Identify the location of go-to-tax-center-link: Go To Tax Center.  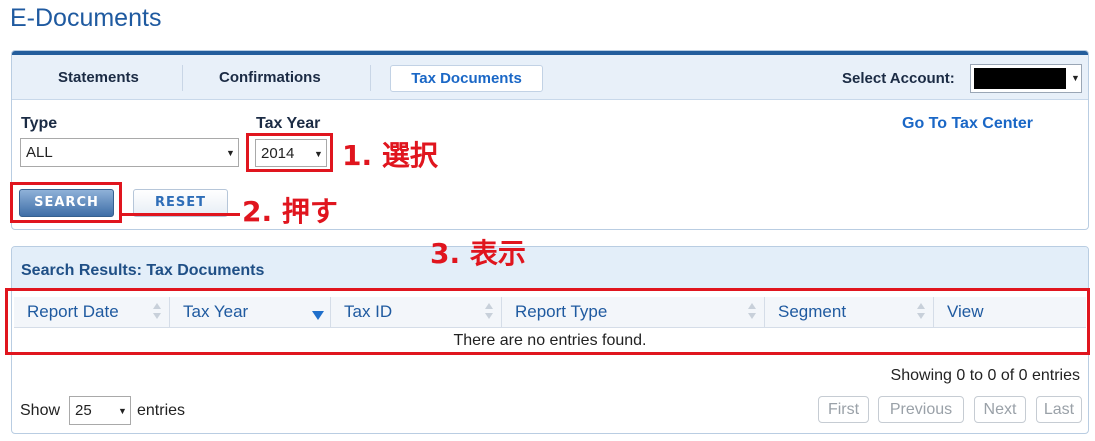
(967, 124).